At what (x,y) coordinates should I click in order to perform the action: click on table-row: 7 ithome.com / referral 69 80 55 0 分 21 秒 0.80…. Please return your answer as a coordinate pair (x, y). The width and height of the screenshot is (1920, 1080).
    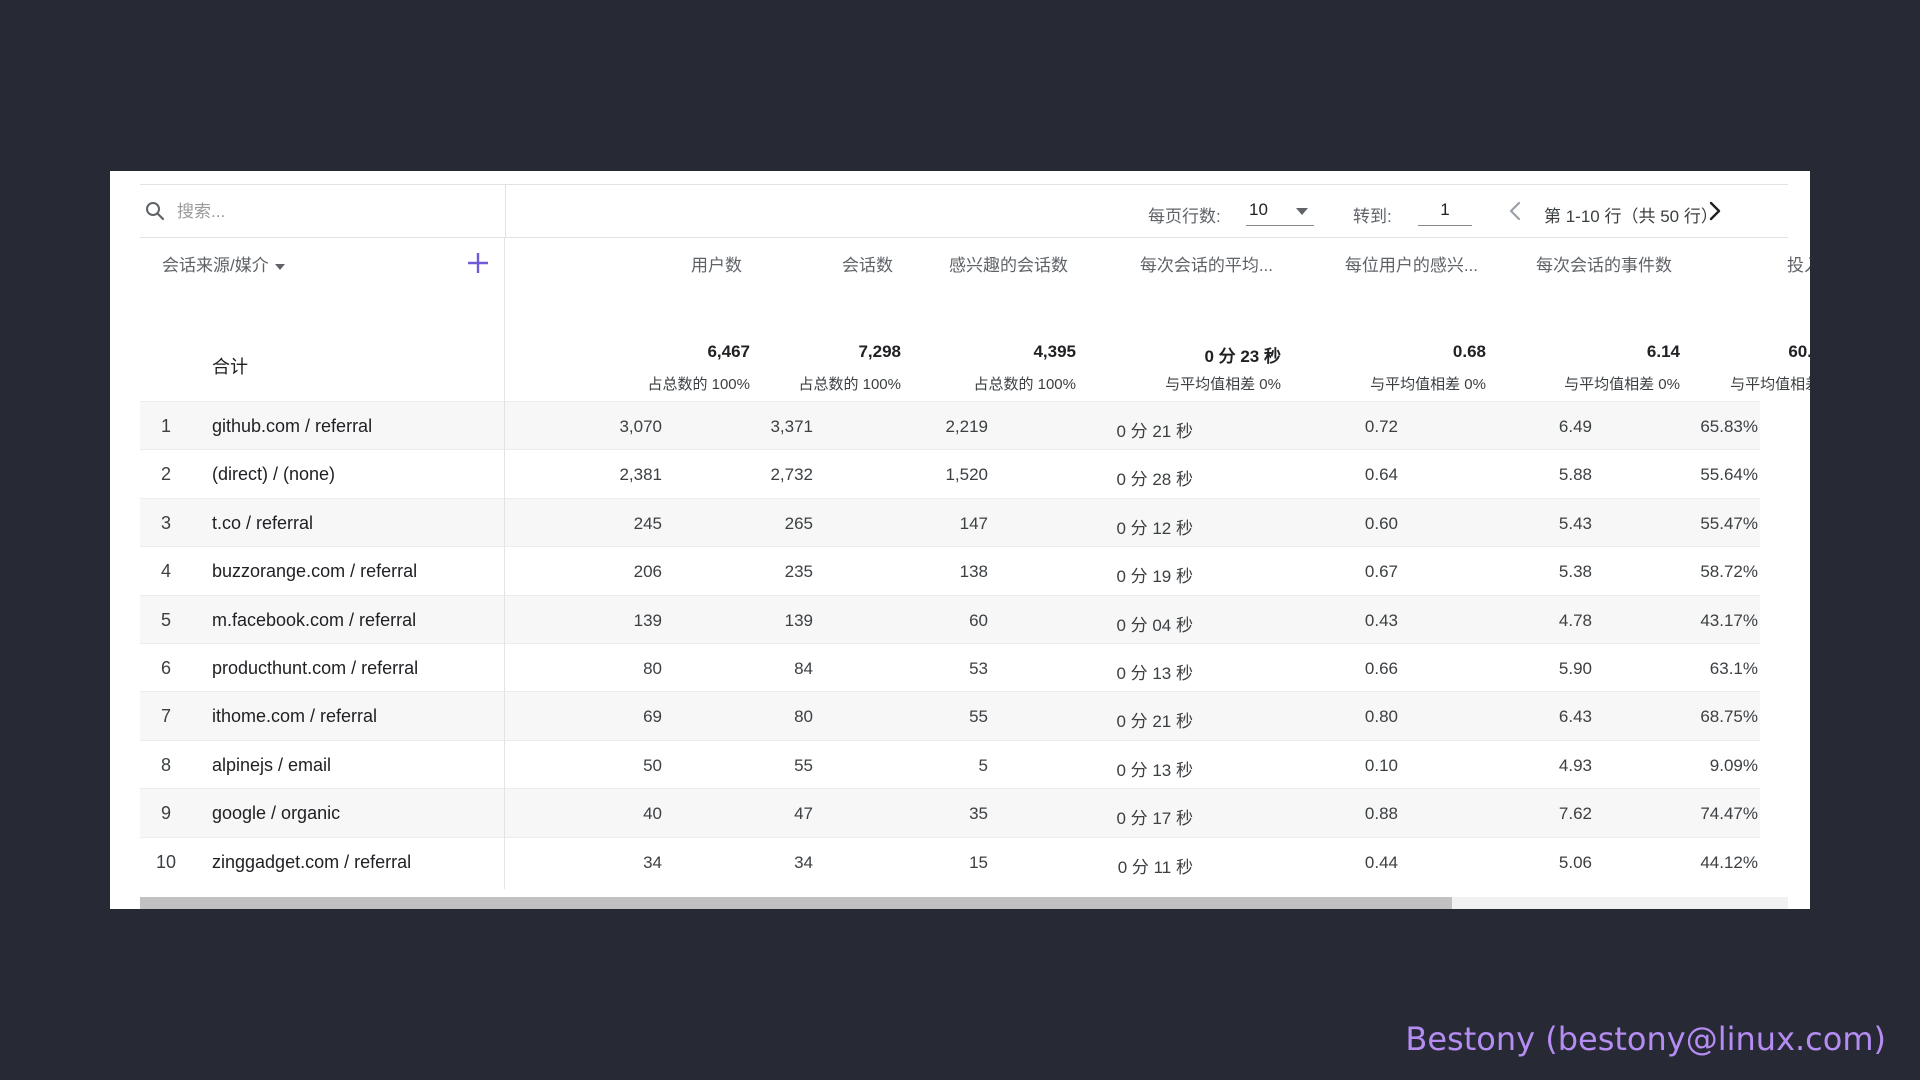
    Looking at the image, I should click on (950, 716).